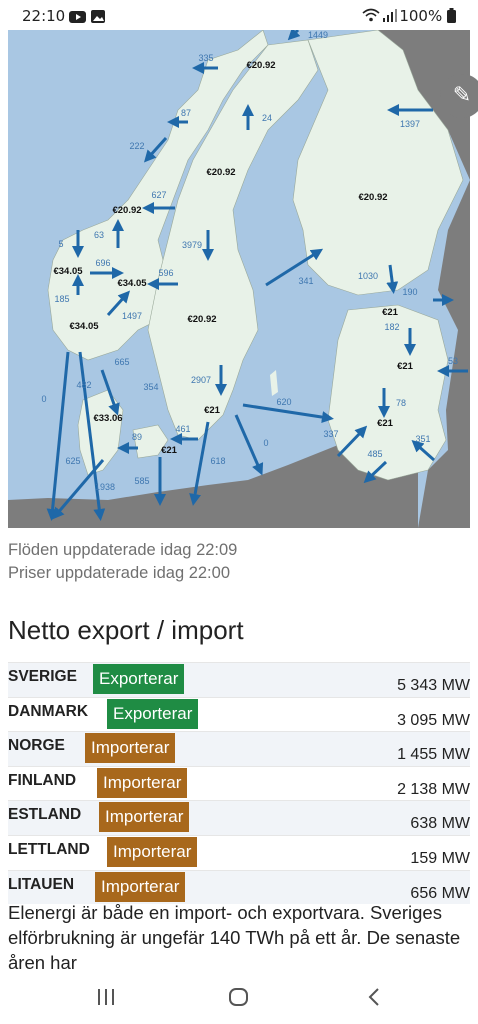 This screenshot has width=478, height=1024. I want to click on status-right: 100%, so click(427, 16).